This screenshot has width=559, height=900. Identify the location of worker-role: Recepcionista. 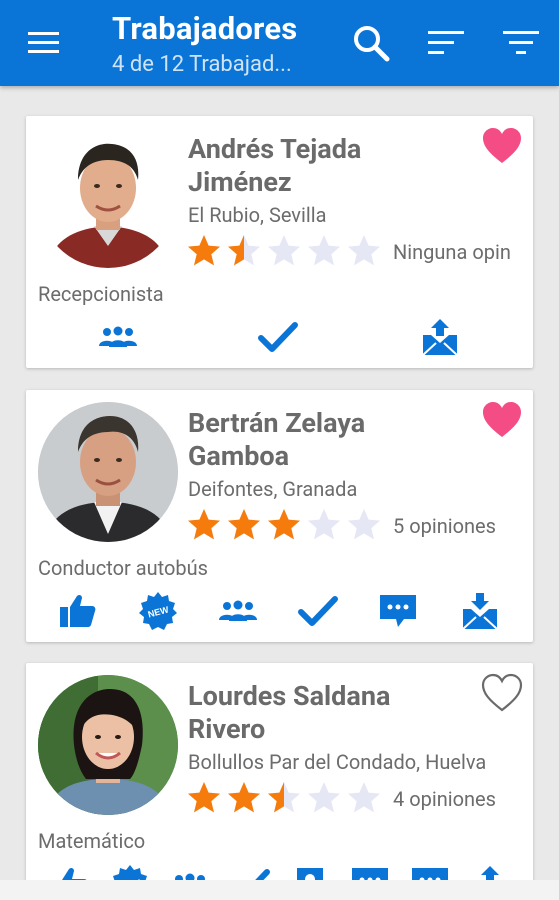
(101, 294).